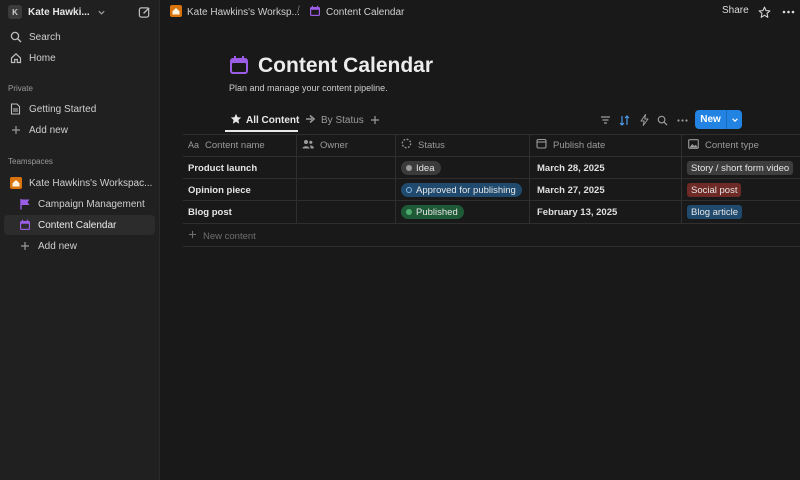 The height and width of the screenshot is (480, 800). I want to click on new-page-icon, so click(144, 12).